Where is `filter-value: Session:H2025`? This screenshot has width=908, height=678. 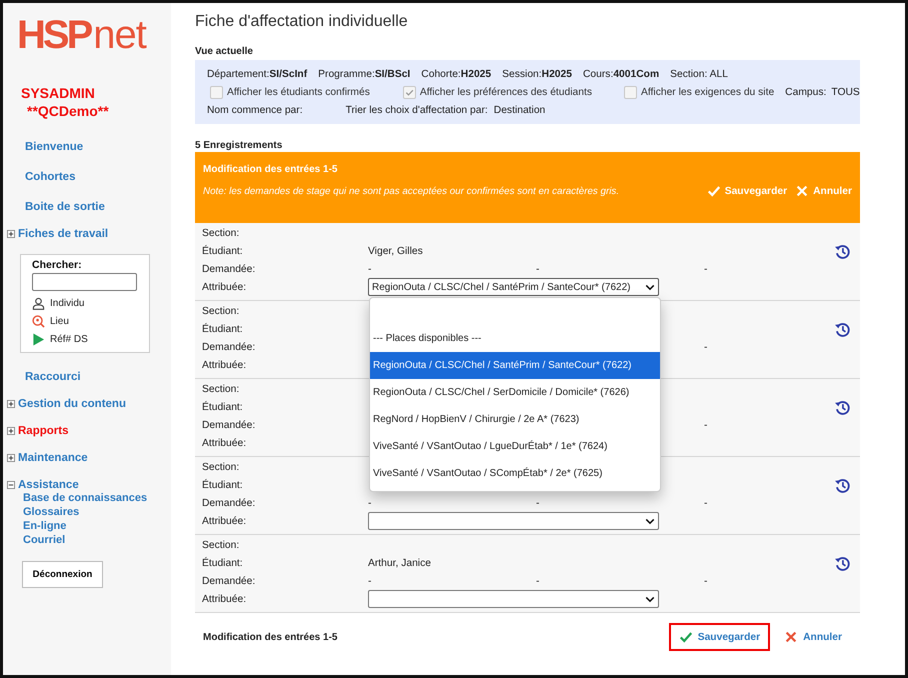
filter-value: Session:H2025 is located at coordinates (537, 74).